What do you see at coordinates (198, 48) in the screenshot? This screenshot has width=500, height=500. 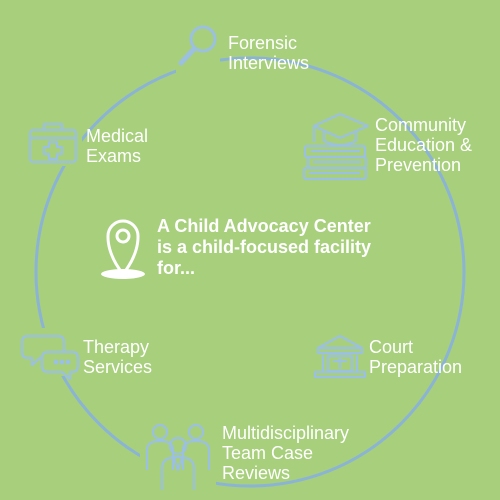 I see `icon-mask-forensic` at bounding box center [198, 48].